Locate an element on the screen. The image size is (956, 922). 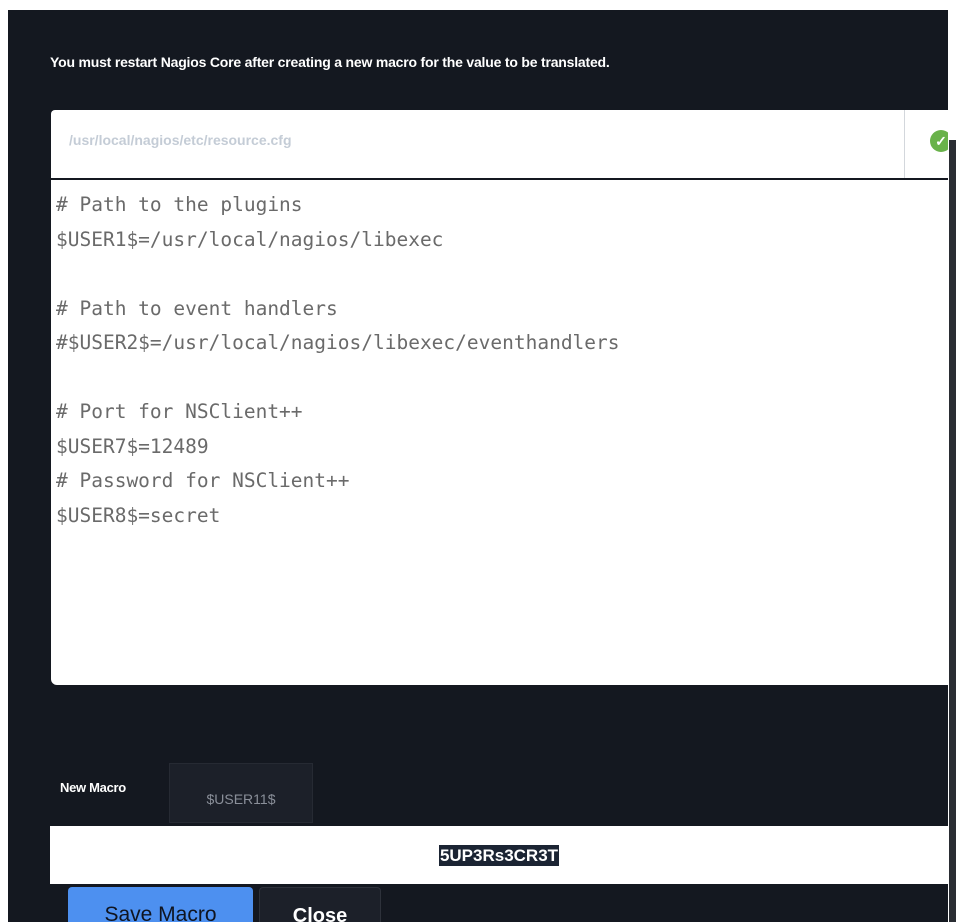
editor-line: $USER8$=secret is located at coordinates (138, 515).